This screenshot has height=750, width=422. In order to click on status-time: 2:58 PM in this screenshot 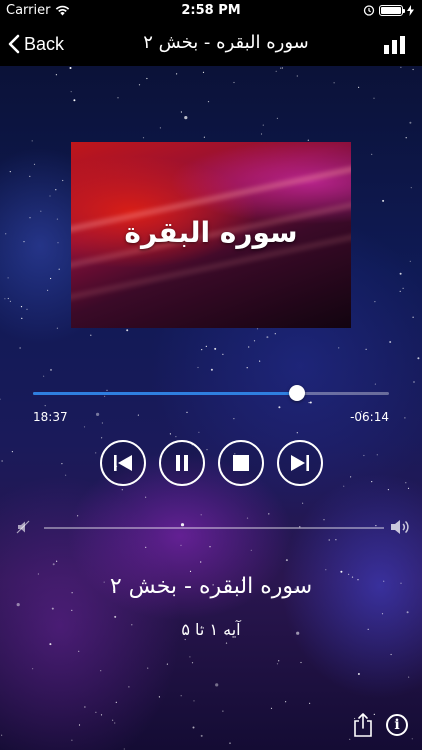, I will do `click(211, 10)`.